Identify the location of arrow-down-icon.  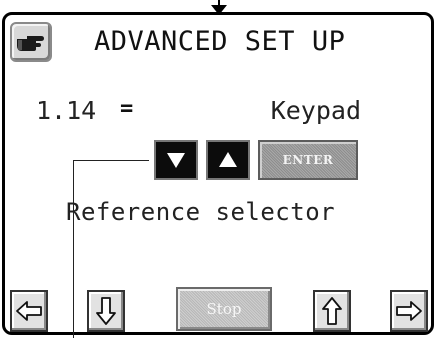
(106, 311).